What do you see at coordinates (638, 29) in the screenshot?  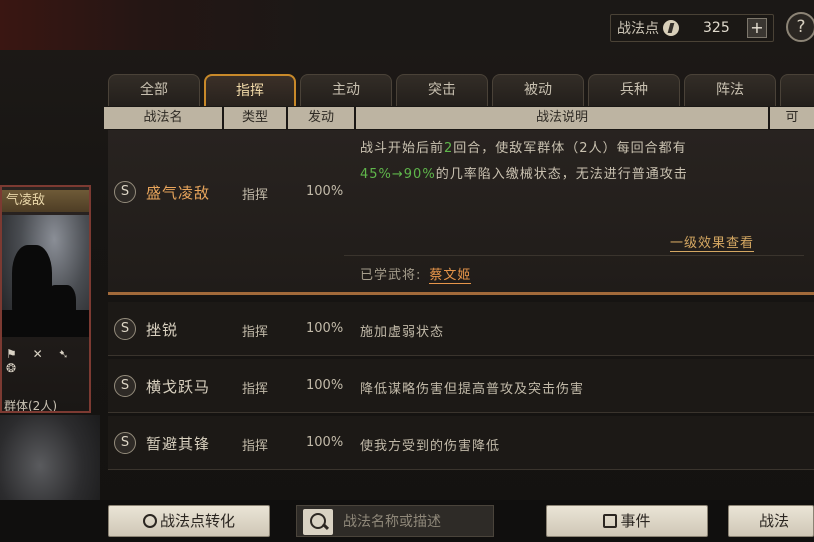 I see `tactic-points-label: 战法点` at bounding box center [638, 29].